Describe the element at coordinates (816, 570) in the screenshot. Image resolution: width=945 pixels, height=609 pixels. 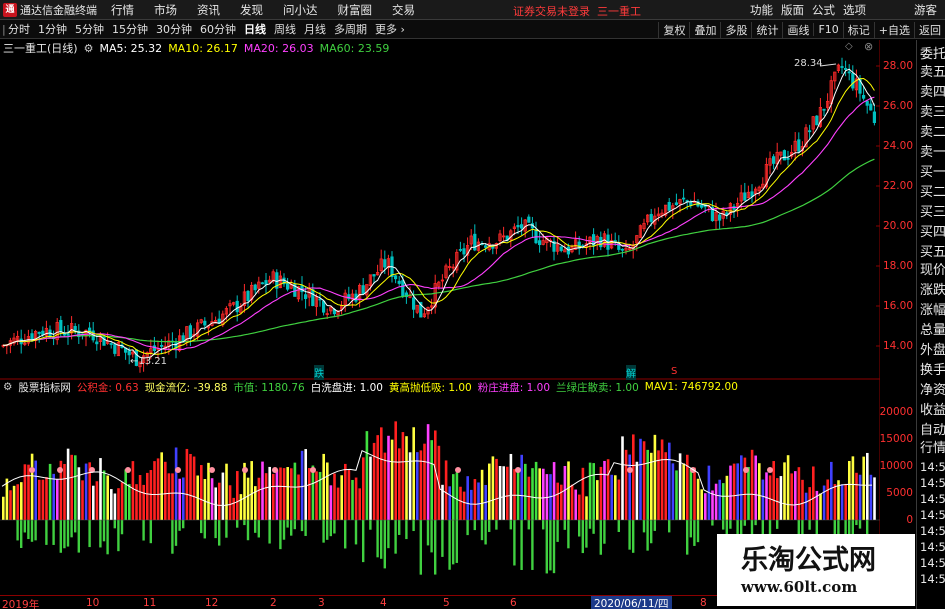
I see `watermark: 乐淘公式网 www.60lt.com` at that location.